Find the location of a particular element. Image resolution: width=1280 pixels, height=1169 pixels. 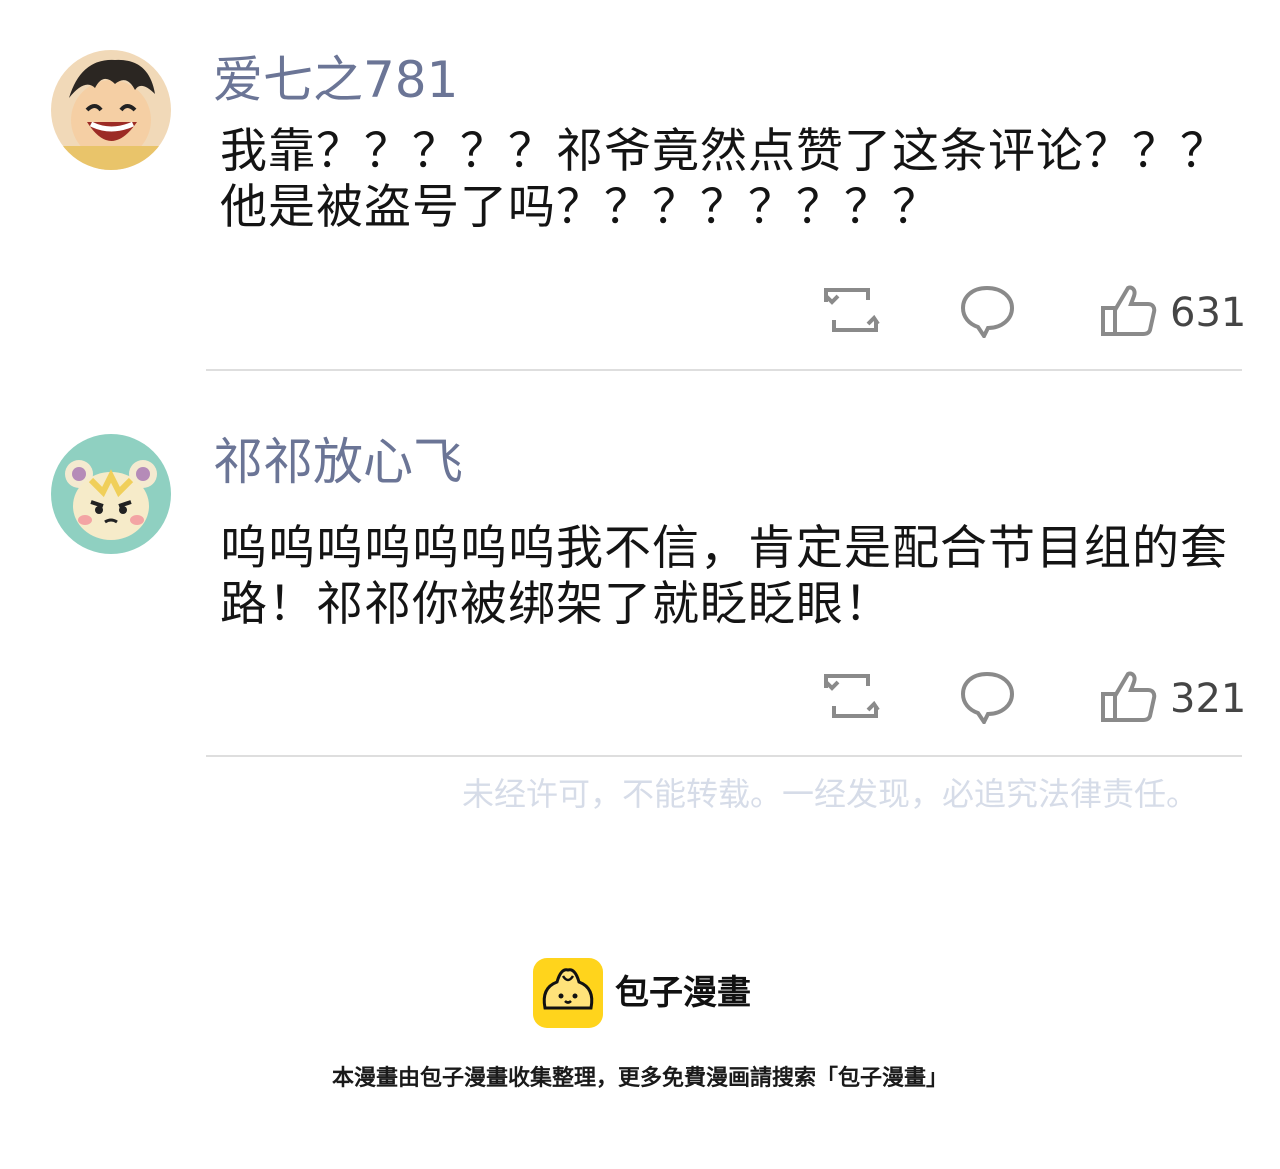

thumbs-up-icon is located at coordinates (1129, 697).